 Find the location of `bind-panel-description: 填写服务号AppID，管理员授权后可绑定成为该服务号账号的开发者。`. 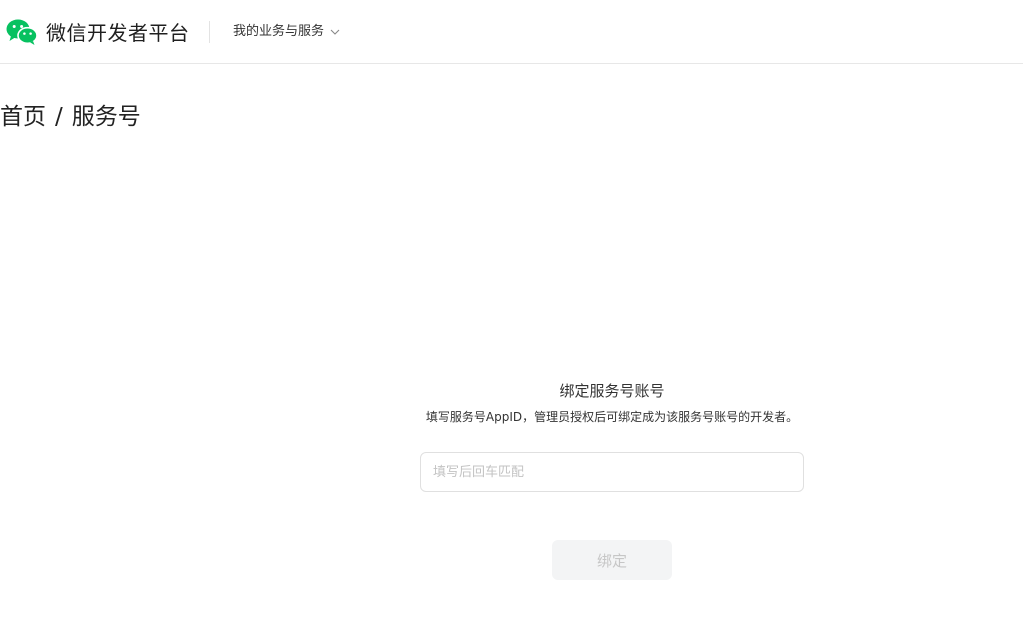

bind-panel-description: 填写服务号AppID，管理员授权后可绑定成为该服务号账号的开发者。 is located at coordinates (612, 417).